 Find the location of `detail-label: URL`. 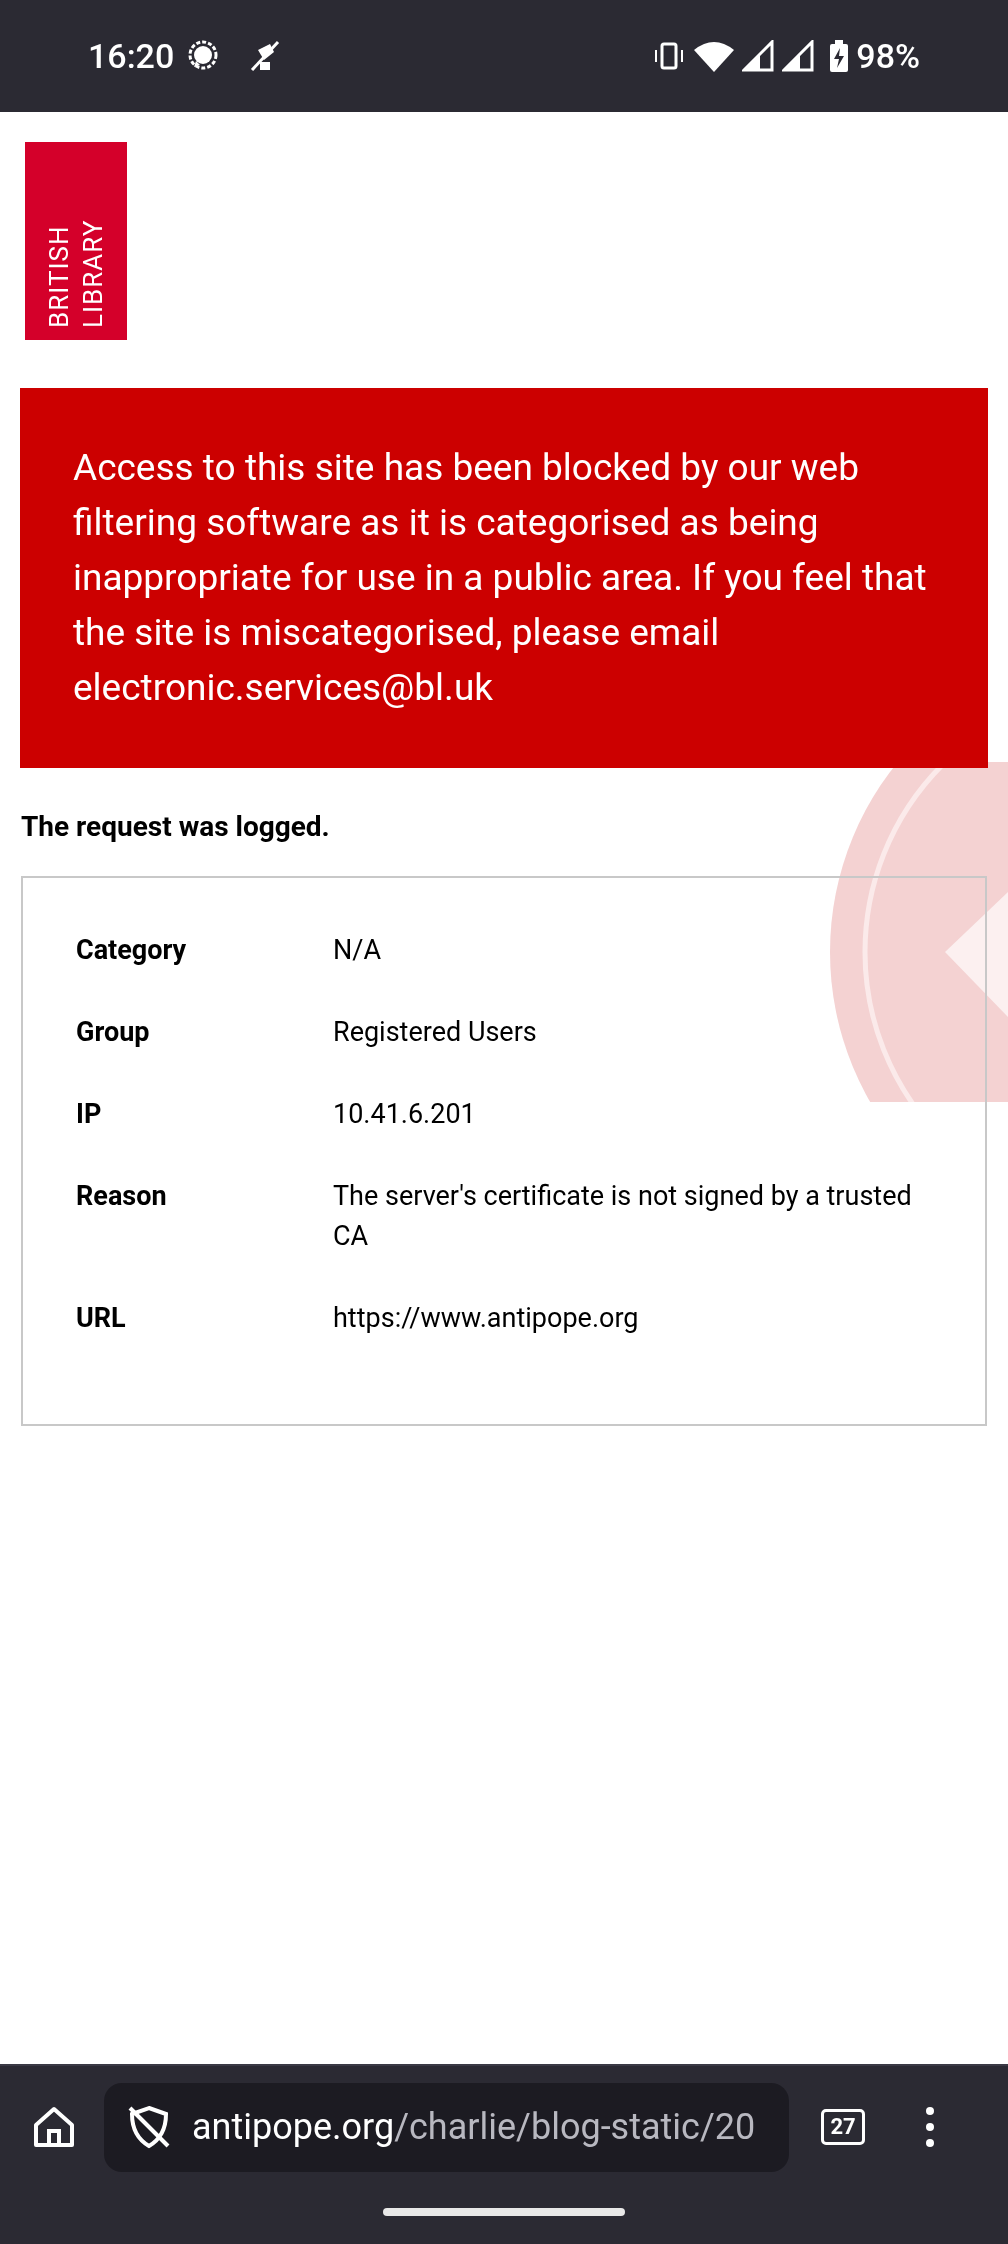

detail-label: URL is located at coordinates (101, 1318).